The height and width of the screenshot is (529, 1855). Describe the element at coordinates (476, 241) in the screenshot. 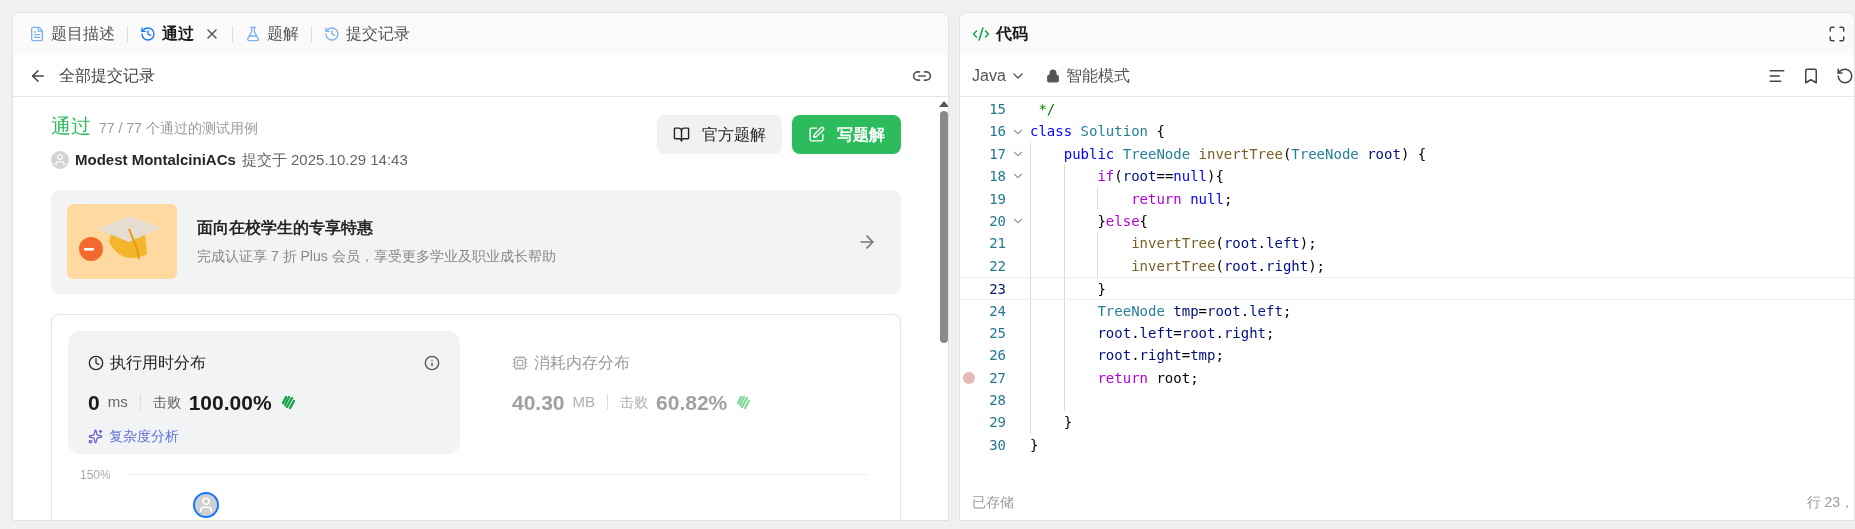

I see `promo-card: 面向在校学生的专享特惠 完成认证享 7 折 Plus 会员，享受更多学业及职业成长帮助` at that location.